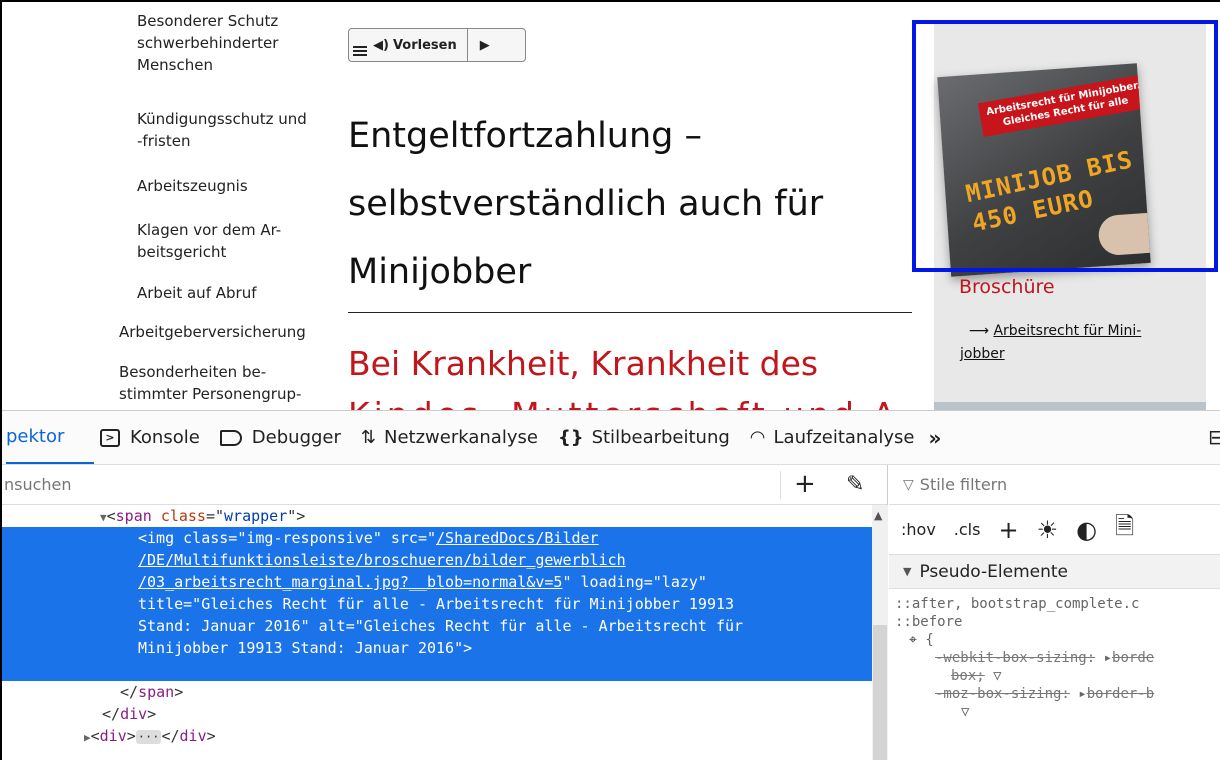 The height and width of the screenshot is (760, 1220). I want to click on tree-node-div-collapsed: ▶<div> ··· </div>, so click(150, 737).